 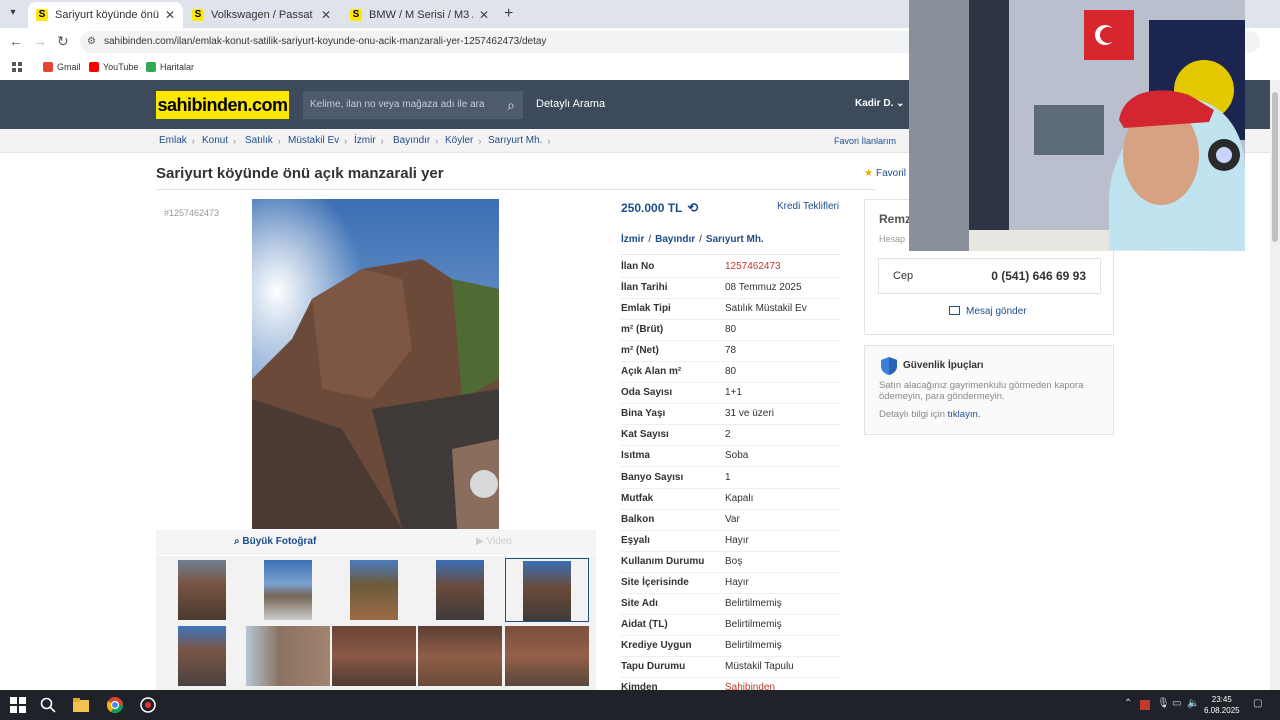 I want to click on bookmark-gmail: Gmail, so click(x=62, y=67).